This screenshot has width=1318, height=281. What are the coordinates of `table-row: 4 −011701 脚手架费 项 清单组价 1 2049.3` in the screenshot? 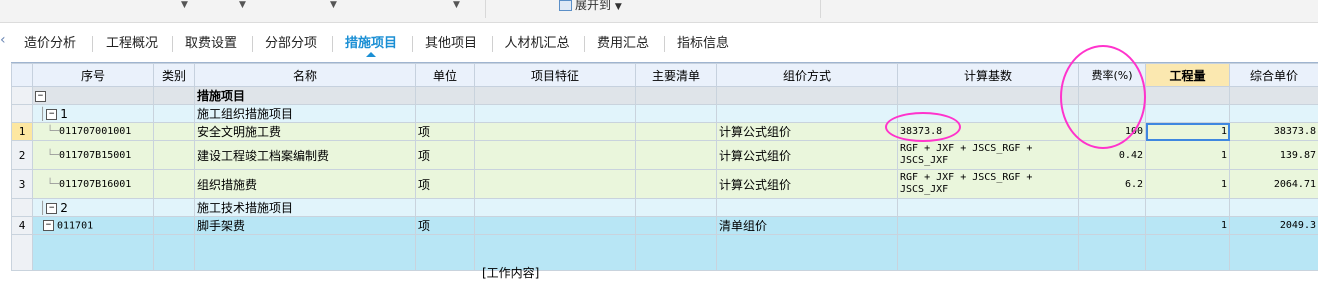 It's located at (665, 226).